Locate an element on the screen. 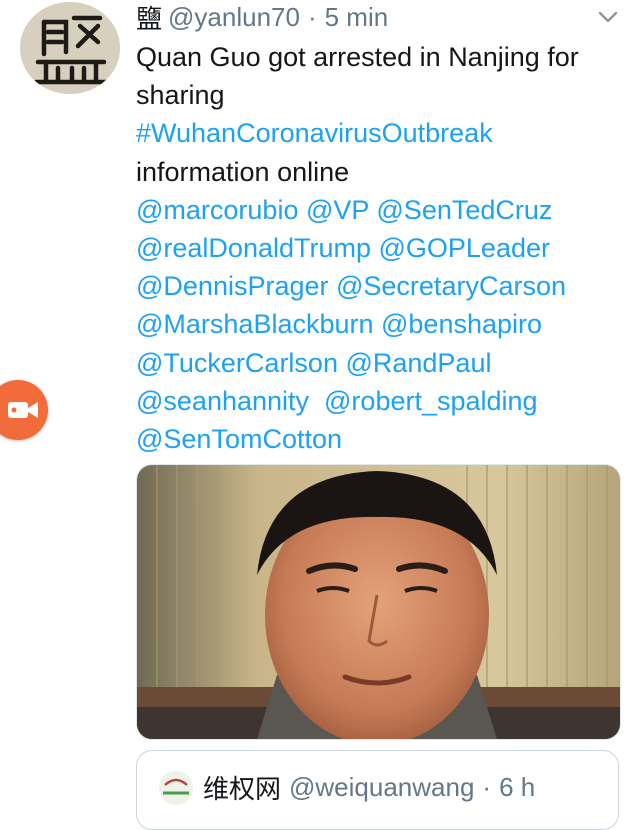 The width and height of the screenshot is (640, 830). tweet-text-line: information online is located at coordinates (243, 171).